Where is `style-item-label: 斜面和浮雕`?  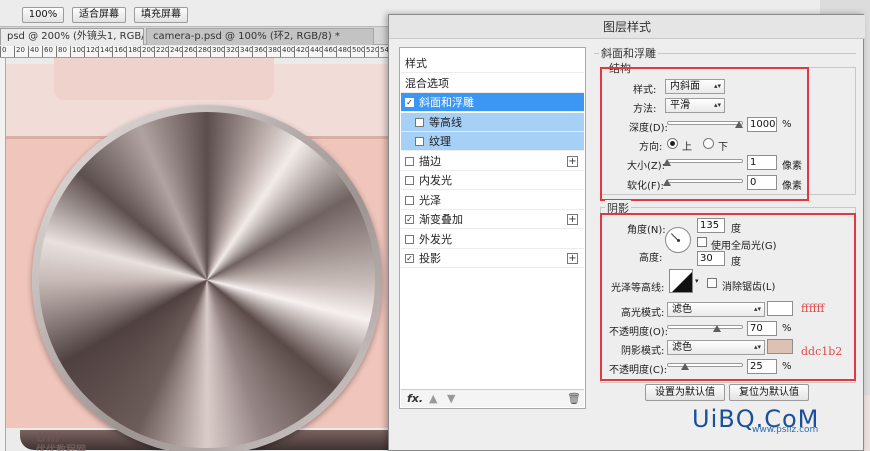 style-item-label: 斜面和浮雕 is located at coordinates (446, 102).